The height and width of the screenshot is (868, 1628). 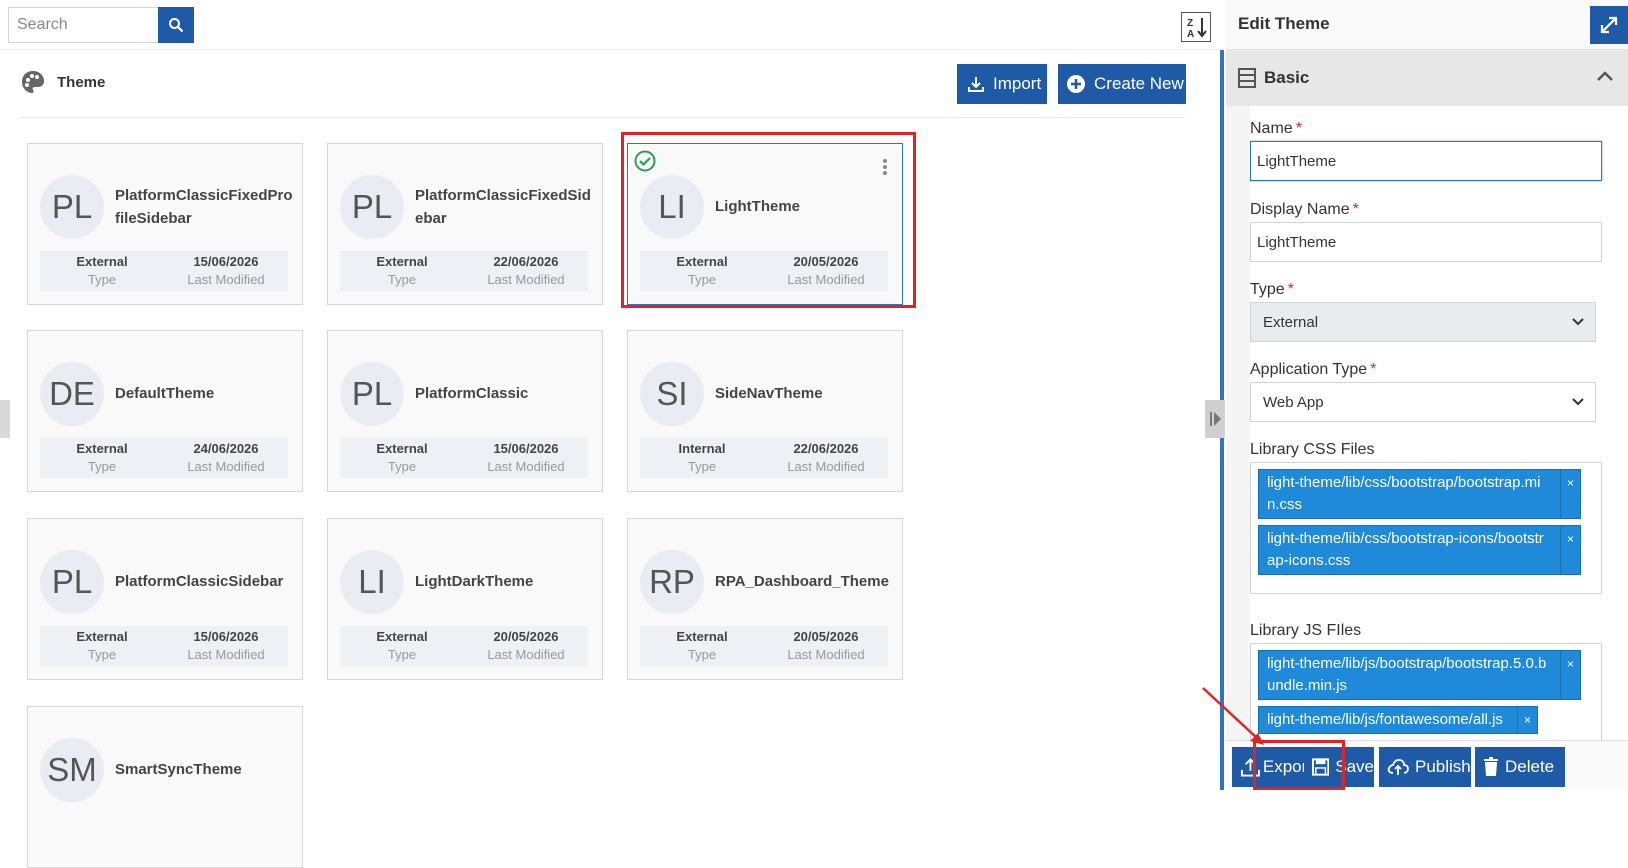 I want to click on expand-icon, so click(x=1609, y=25).